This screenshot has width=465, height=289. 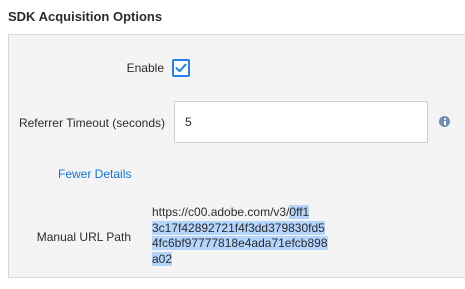 What do you see at coordinates (83, 237) in the screenshot?
I see `manual-url-path-label: Manual URL Path` at bounding box center [83, 237].